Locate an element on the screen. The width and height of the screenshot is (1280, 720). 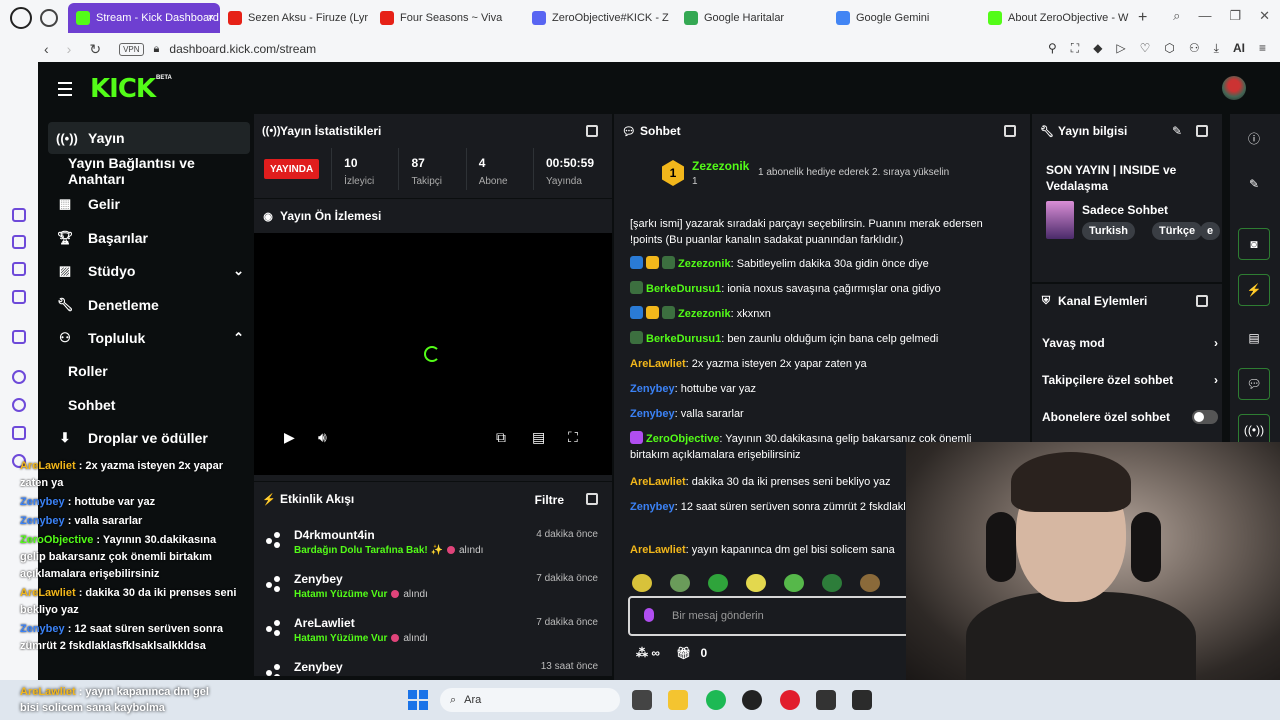
video-player: ▶ 🔊︎ ⧉ ▤ ⛶ is located at coordinates (433, 354).